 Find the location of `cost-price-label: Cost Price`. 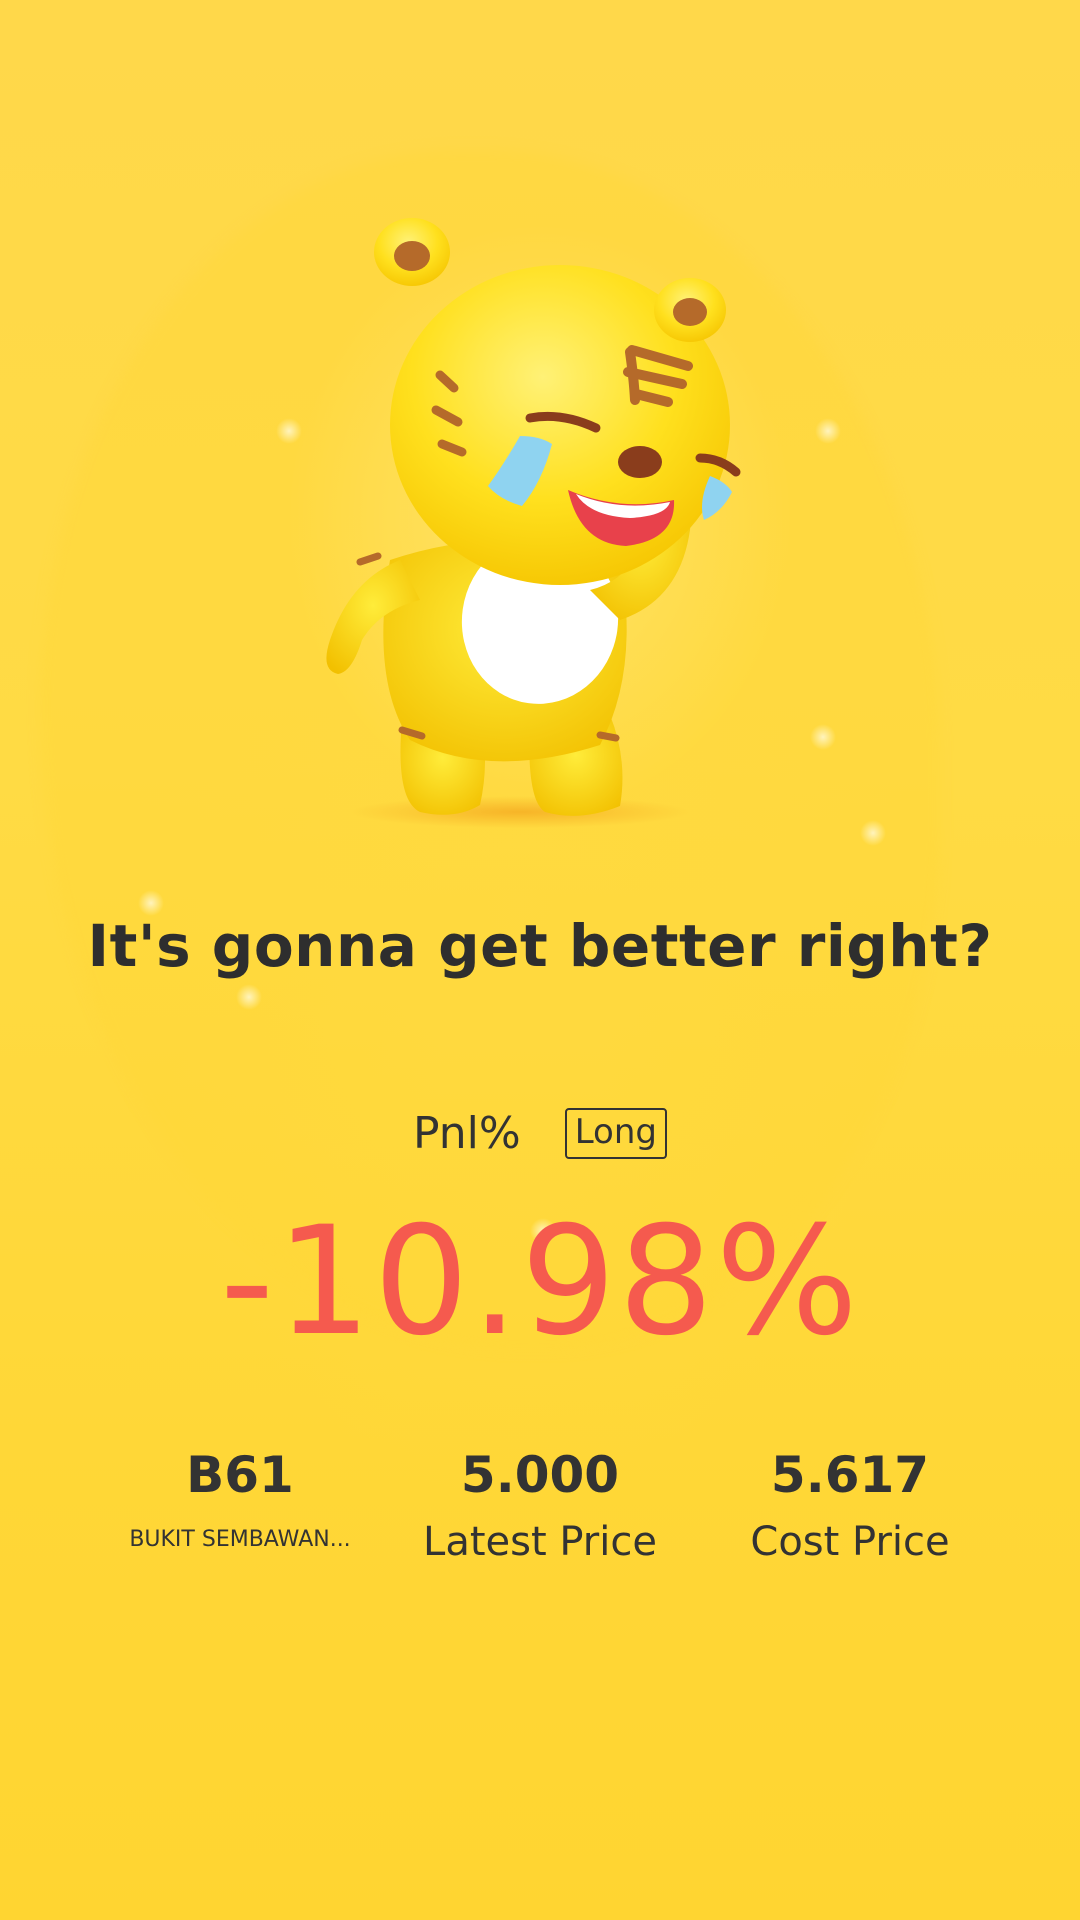

cost-price-label: Cost Price is located at coordinates (850, 1542).